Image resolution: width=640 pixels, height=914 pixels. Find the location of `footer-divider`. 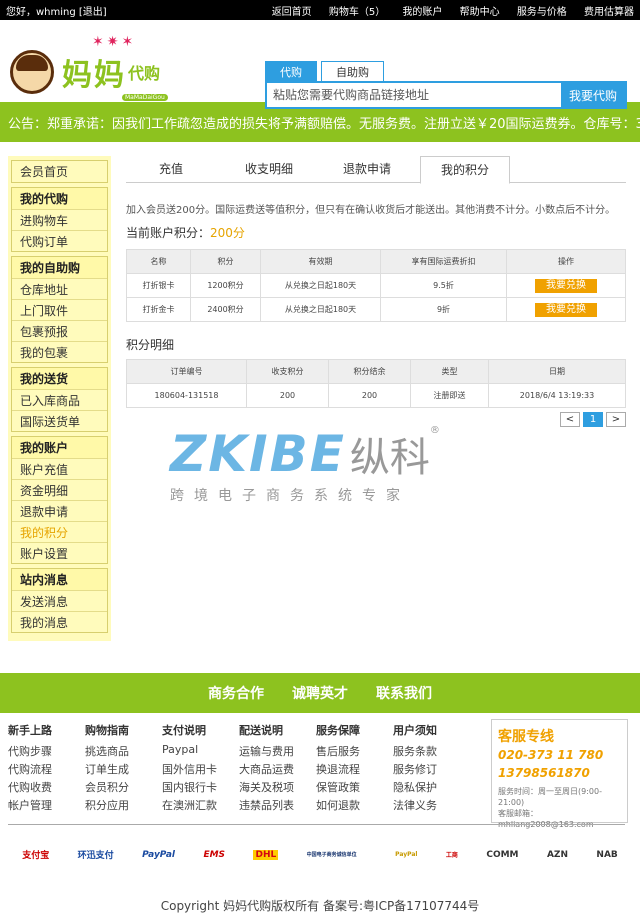

footer-divider is located at coordinates (316, 824).